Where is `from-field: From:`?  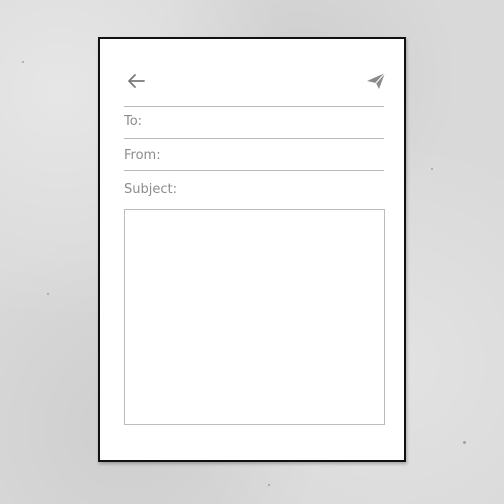
from-field: From: is located at coordinates (254, 156).